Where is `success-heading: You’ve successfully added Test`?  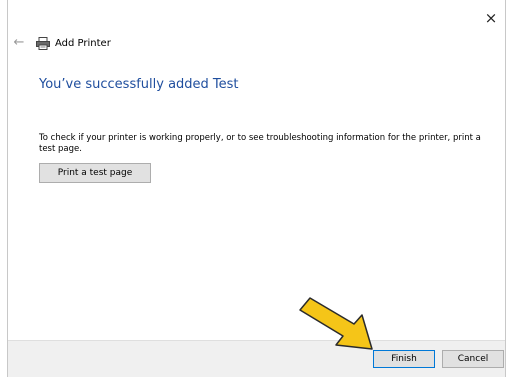
success-heading: You’ve successfully added Test is located at coordinates (139, 84).